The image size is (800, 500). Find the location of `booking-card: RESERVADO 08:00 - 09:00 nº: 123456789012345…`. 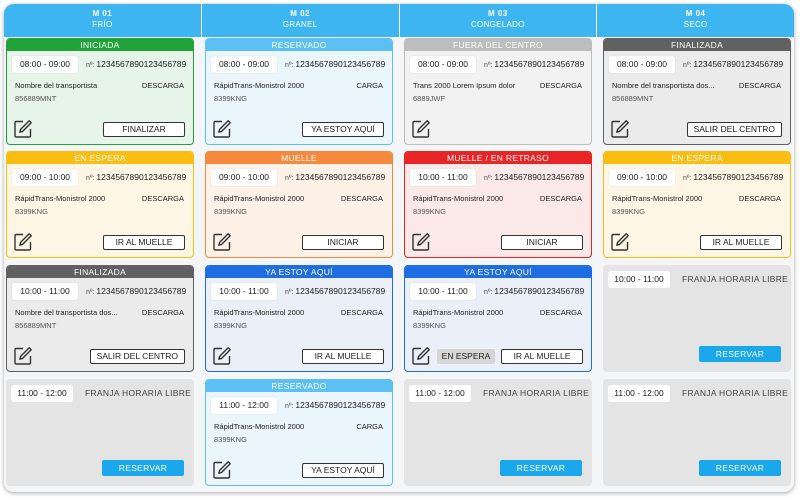

booking-card: RESERVADO 08:00 - 09:00 nº: 123456789012345… is located at coordinates (299, 91).